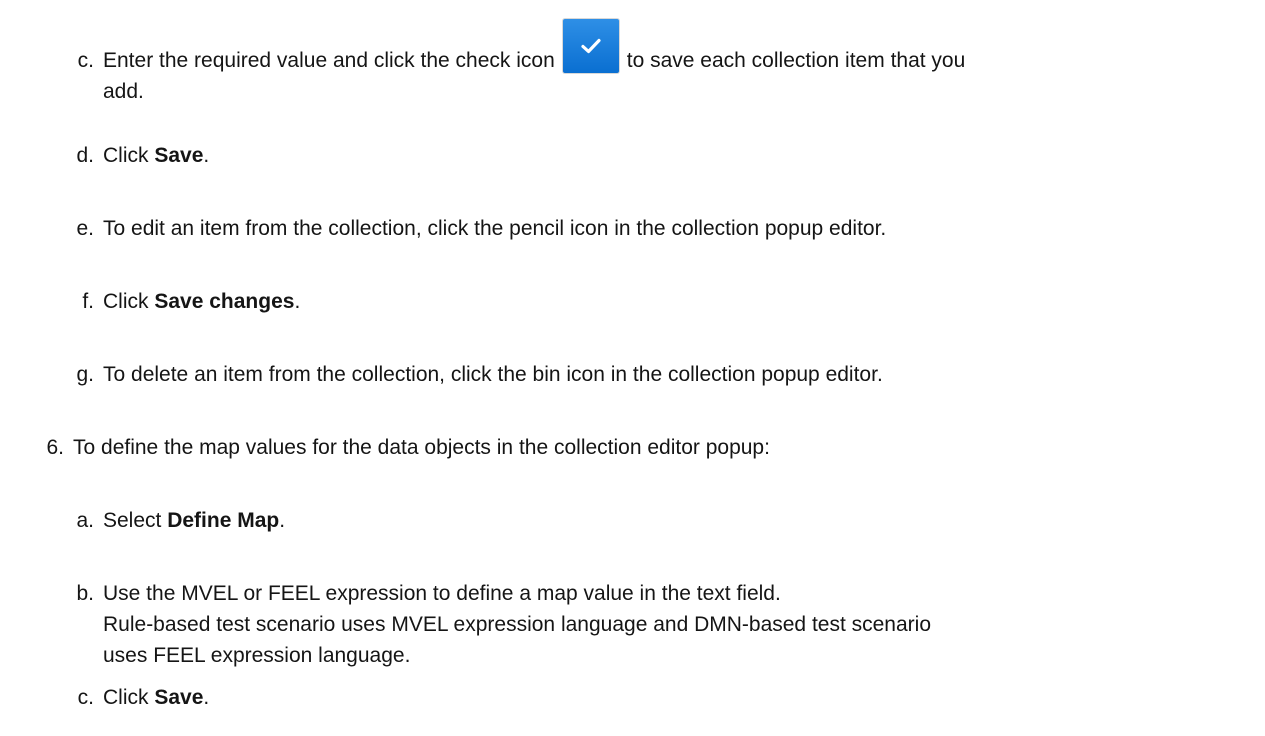 This screenshot has width=1265, height=736. What do you see at coordinates (590, 46) in the screenshot?
I see `check-icon` at bounding box center [590, 46].